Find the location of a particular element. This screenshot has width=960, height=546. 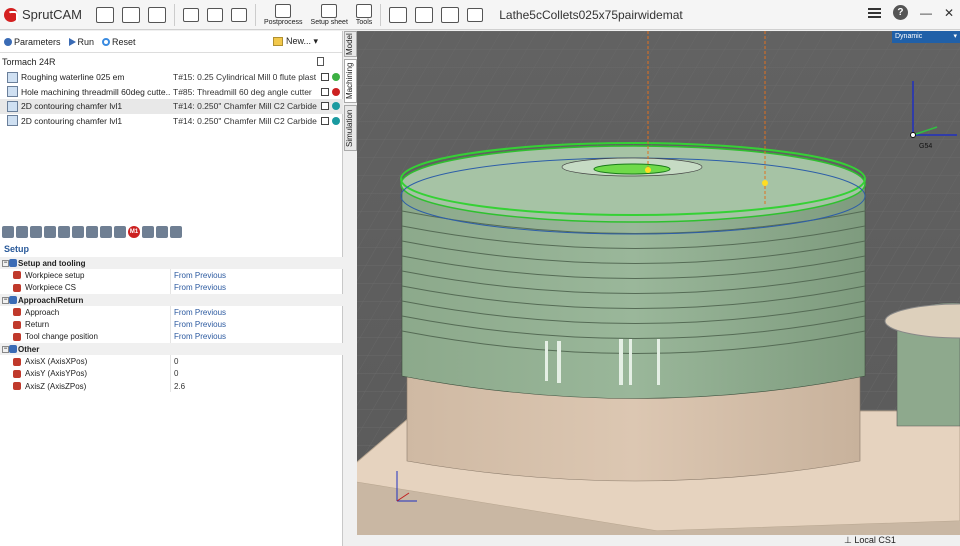

chart-icon is located at coordinates (450, 14).